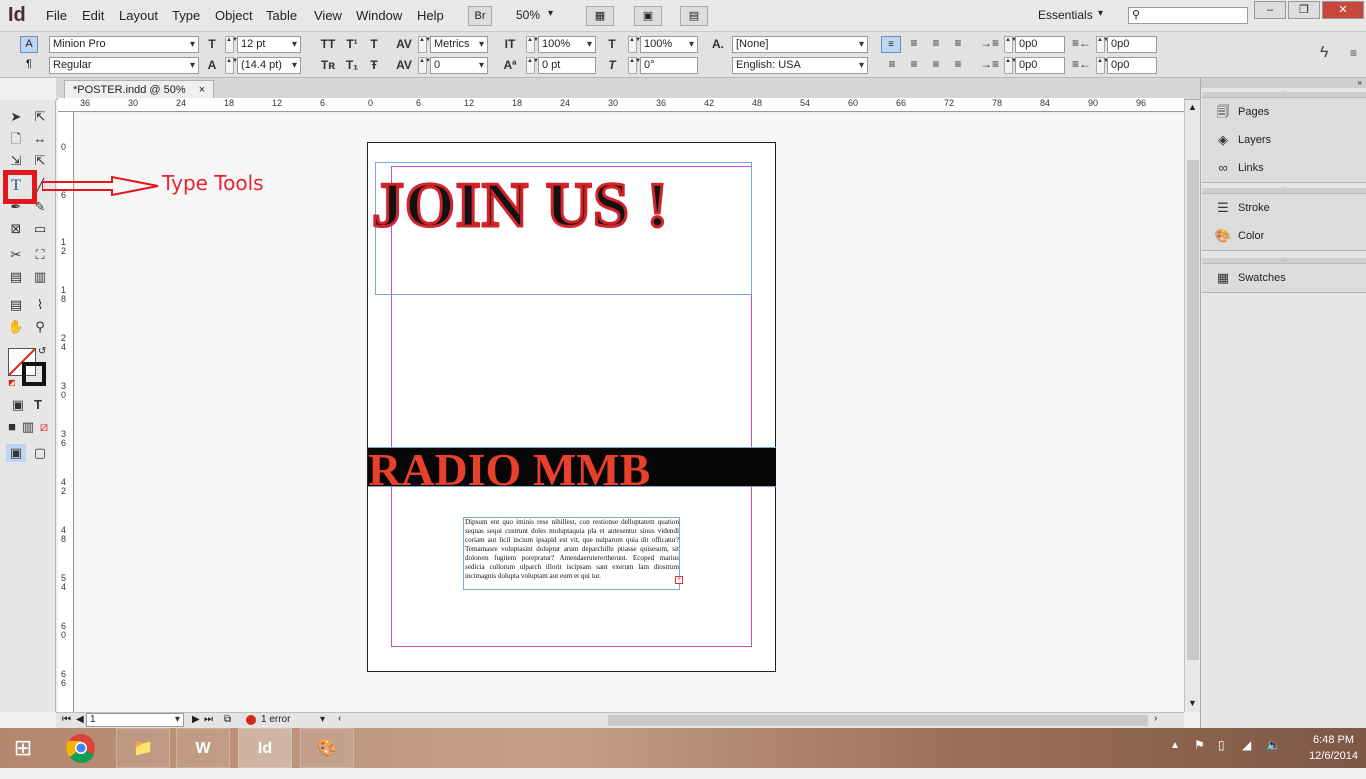 The width and height of the screenshot is (1366, 779). Describe the element at coordinates (328, 65) in the screenshot. I see `small-caps-icon: Tʀ` at that location.